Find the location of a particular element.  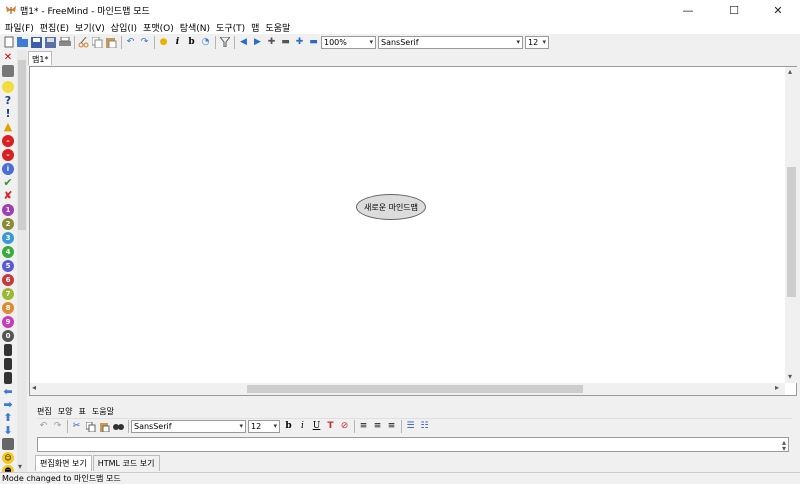

lightbulb-icon: ● is located at coordinates (163, 42).